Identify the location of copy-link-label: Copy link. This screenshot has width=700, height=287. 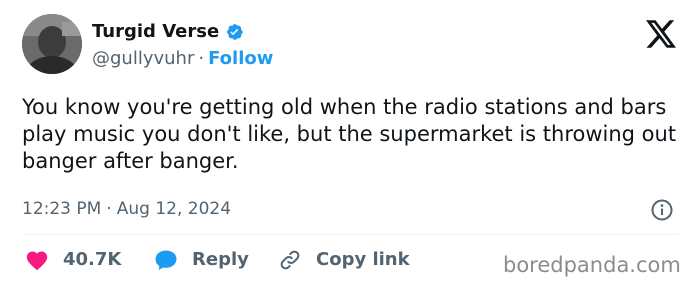
(363, 259).